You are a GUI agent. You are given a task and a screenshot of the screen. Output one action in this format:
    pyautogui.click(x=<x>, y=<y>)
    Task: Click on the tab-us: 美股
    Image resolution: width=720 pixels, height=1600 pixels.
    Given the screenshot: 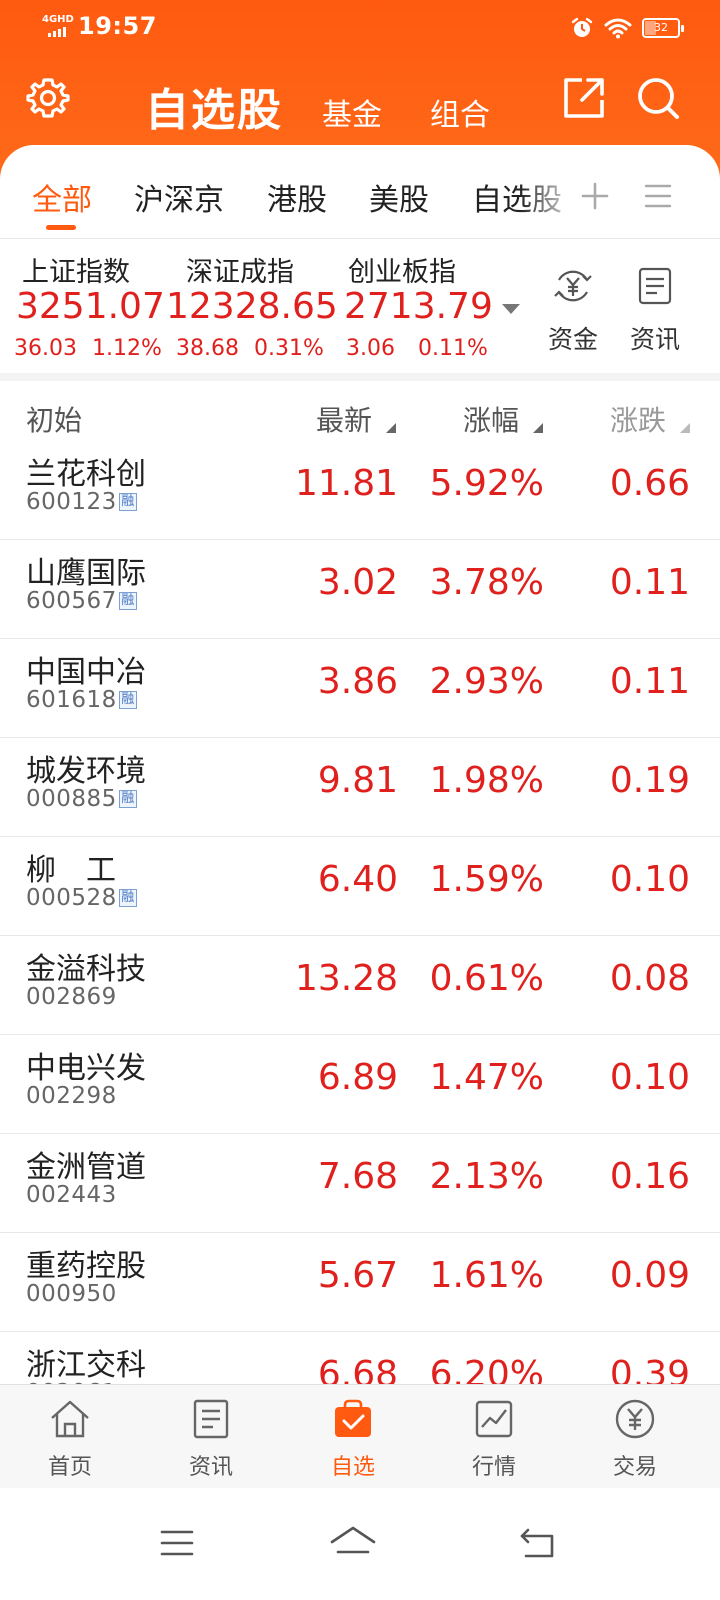 What is the action you would take?
    pyautogui.click(x=399, y=197)
    